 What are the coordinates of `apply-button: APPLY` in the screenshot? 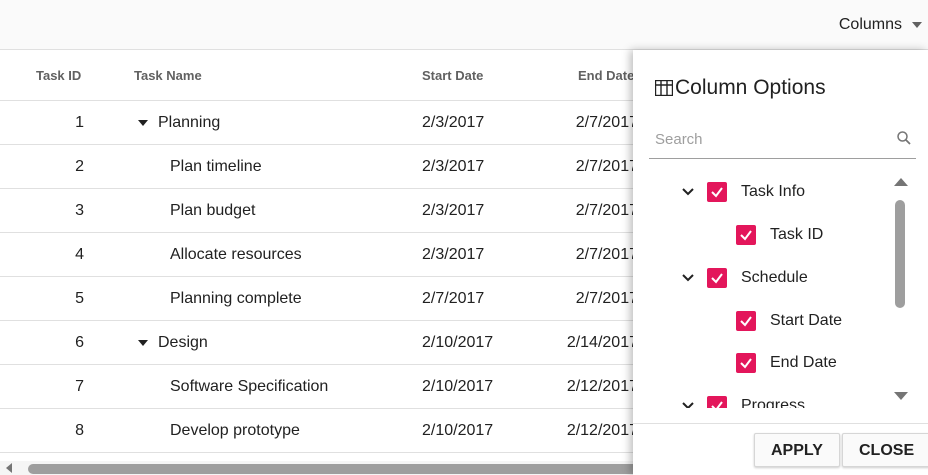 It's located at (797, 450).